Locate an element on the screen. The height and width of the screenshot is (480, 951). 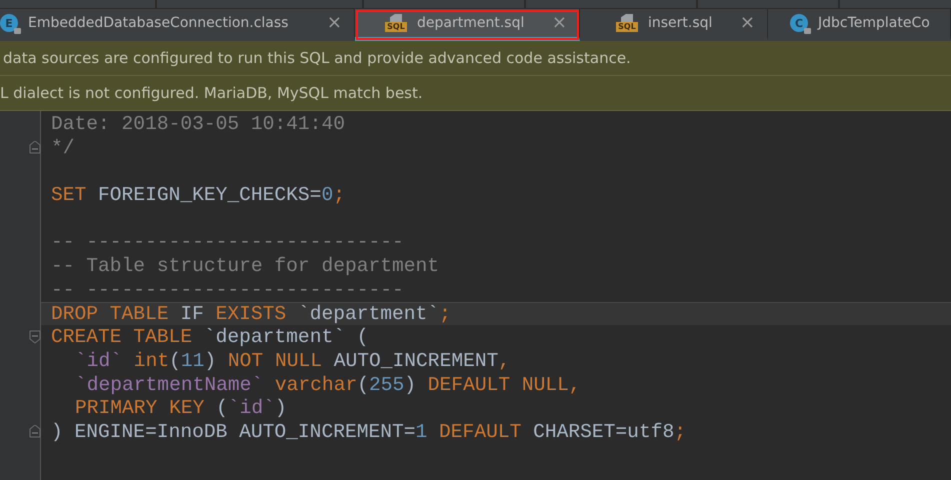
code-line: ) ENGINE=InnoDB AUTO_INCREMENT=1 DEFAULT CHARSET=utf8; is located at coordinates (368, 432).